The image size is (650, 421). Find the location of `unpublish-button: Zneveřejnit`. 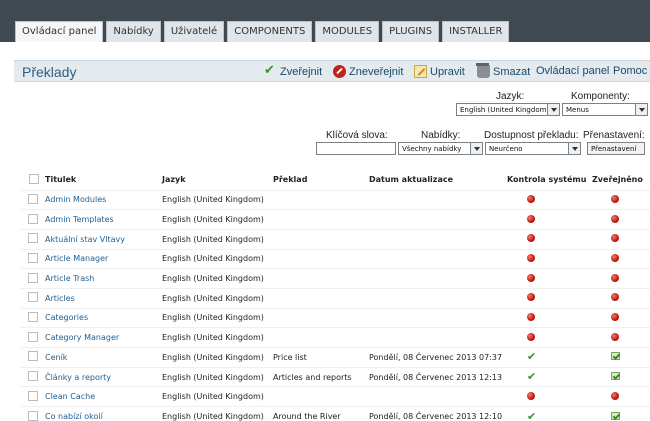

unpublish-button: Zneveřejnit is located at coordinates (368, 71).